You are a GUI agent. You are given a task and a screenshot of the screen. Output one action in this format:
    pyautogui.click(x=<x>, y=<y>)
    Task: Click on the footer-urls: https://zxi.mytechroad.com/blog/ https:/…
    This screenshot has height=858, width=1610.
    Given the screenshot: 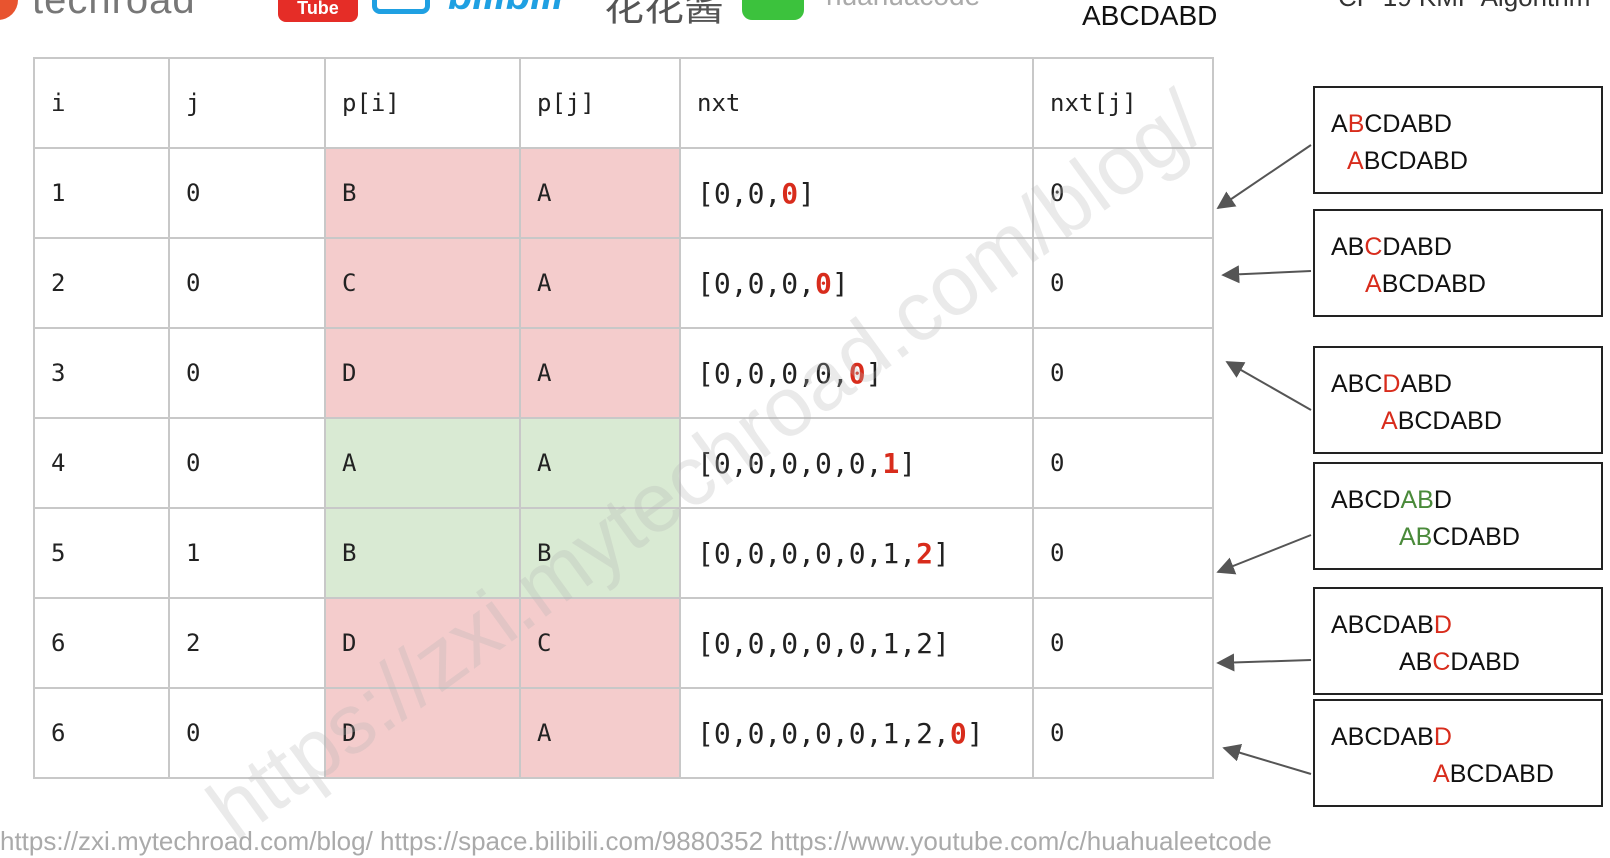 What is the action you would take?
    pyautogui.click(x=636, y=841)
    